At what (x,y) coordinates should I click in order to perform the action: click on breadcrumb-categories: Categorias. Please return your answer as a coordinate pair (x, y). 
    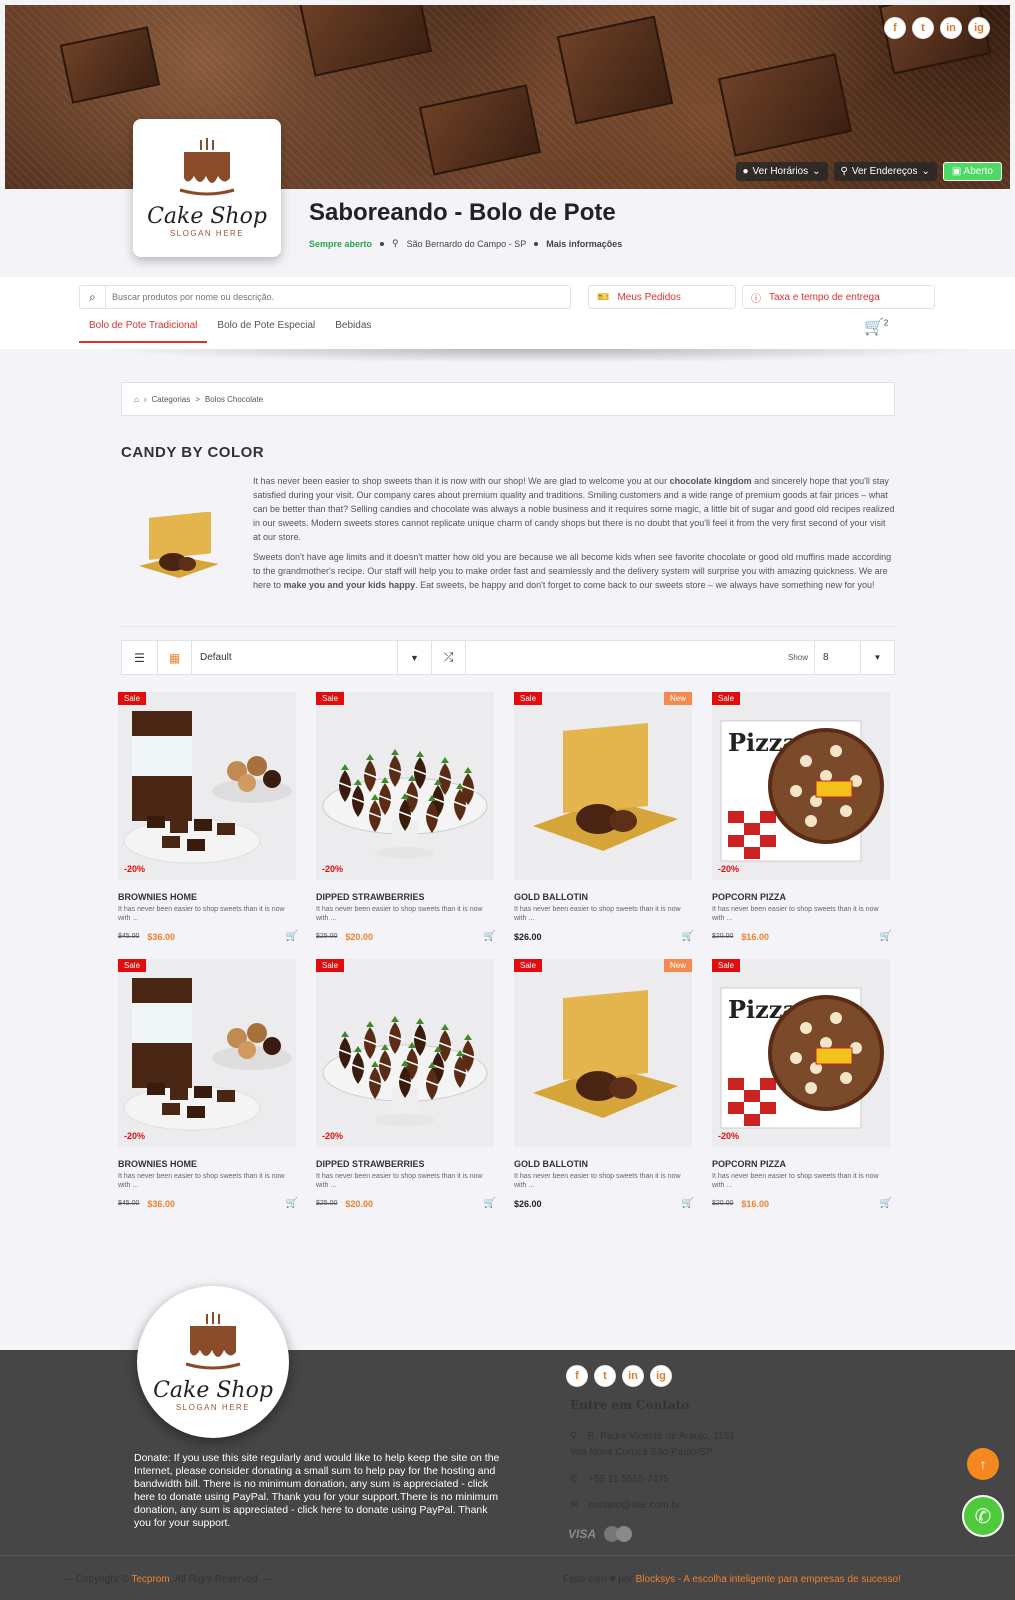
    Looking at the image, I should click on (171, 399).